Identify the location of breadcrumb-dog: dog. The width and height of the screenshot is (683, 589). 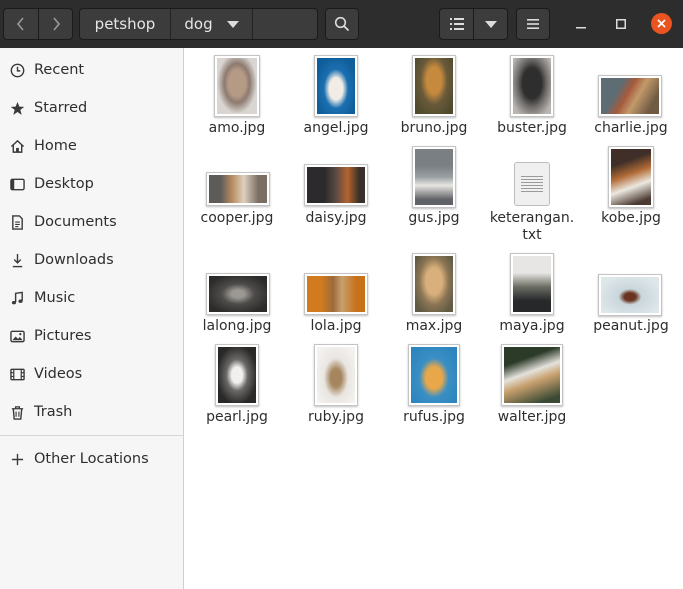
(212, 24).